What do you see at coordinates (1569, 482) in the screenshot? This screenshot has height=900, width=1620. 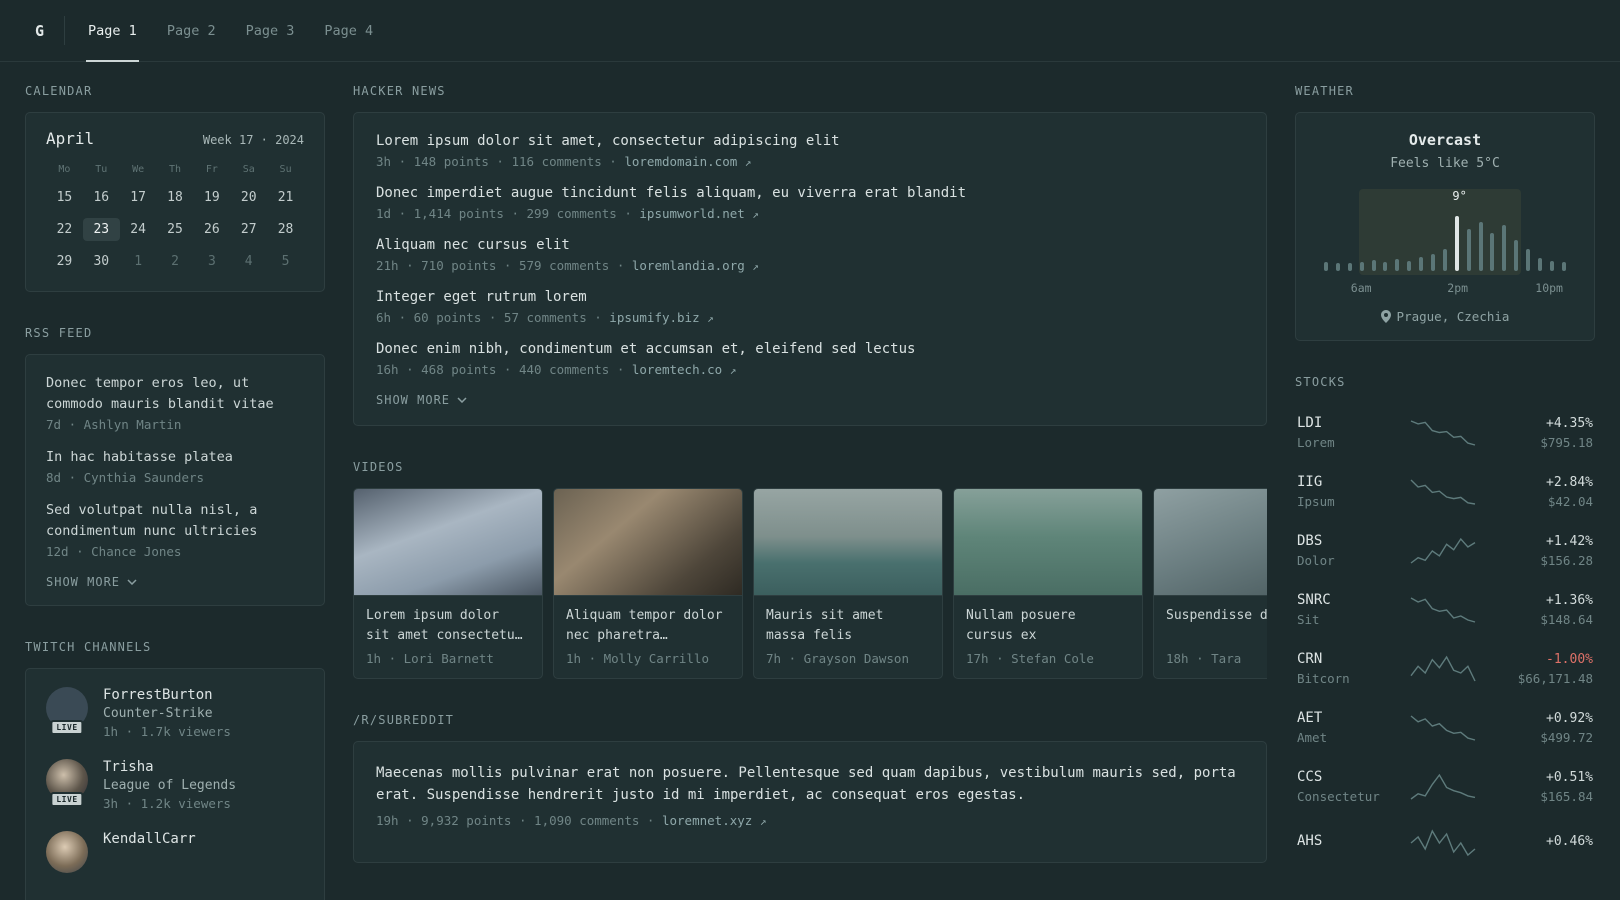 I see `stock-change: +2.84%` at bounding box center [1569, 482].